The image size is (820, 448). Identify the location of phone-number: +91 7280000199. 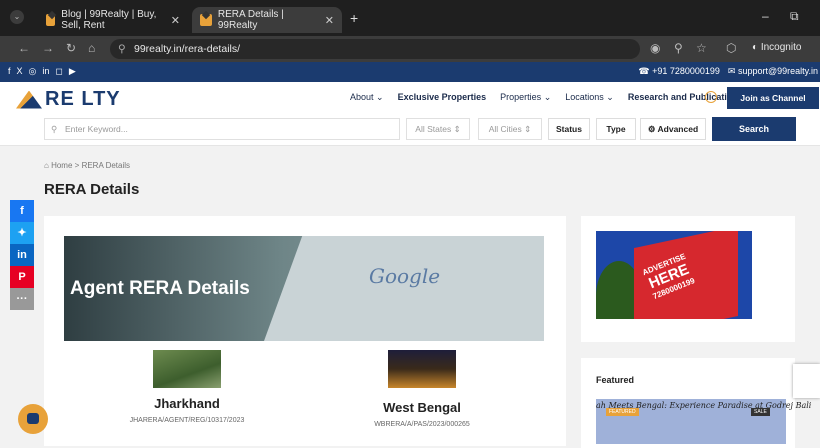
(686, 71).